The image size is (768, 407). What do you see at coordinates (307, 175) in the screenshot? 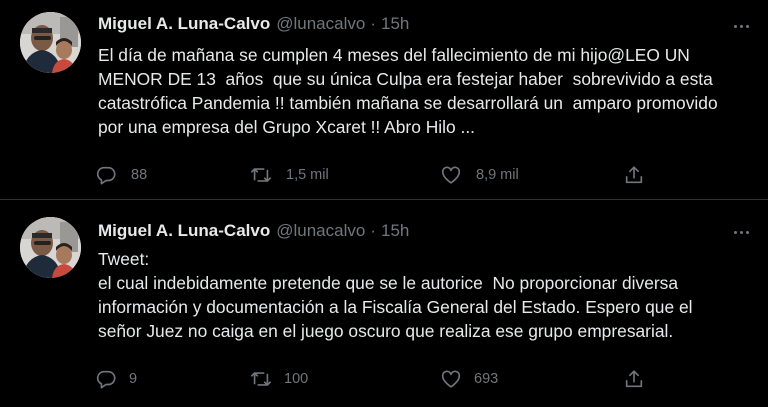
I see `retweet-count: 1,5 mil` at bounding box center [307, 175].